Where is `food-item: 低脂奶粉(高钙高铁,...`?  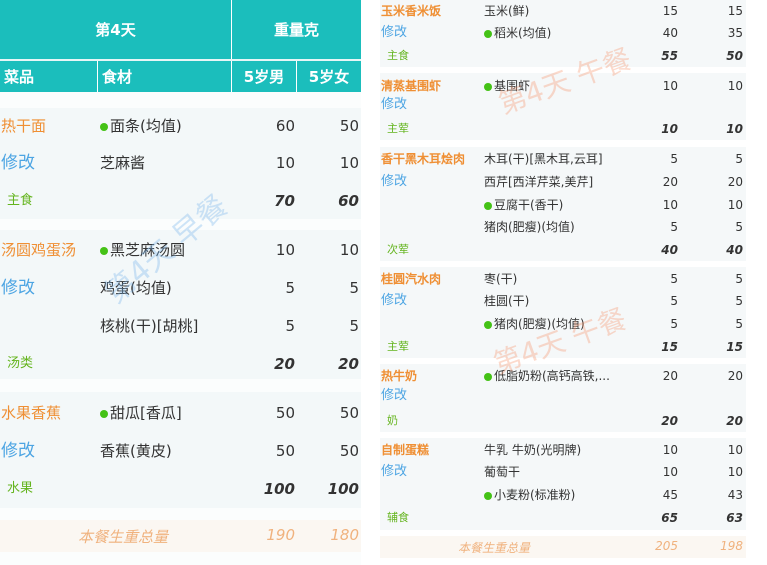
food-item: 低脂奶粉(高钙高铁,... is located at coordinates (547, 376).